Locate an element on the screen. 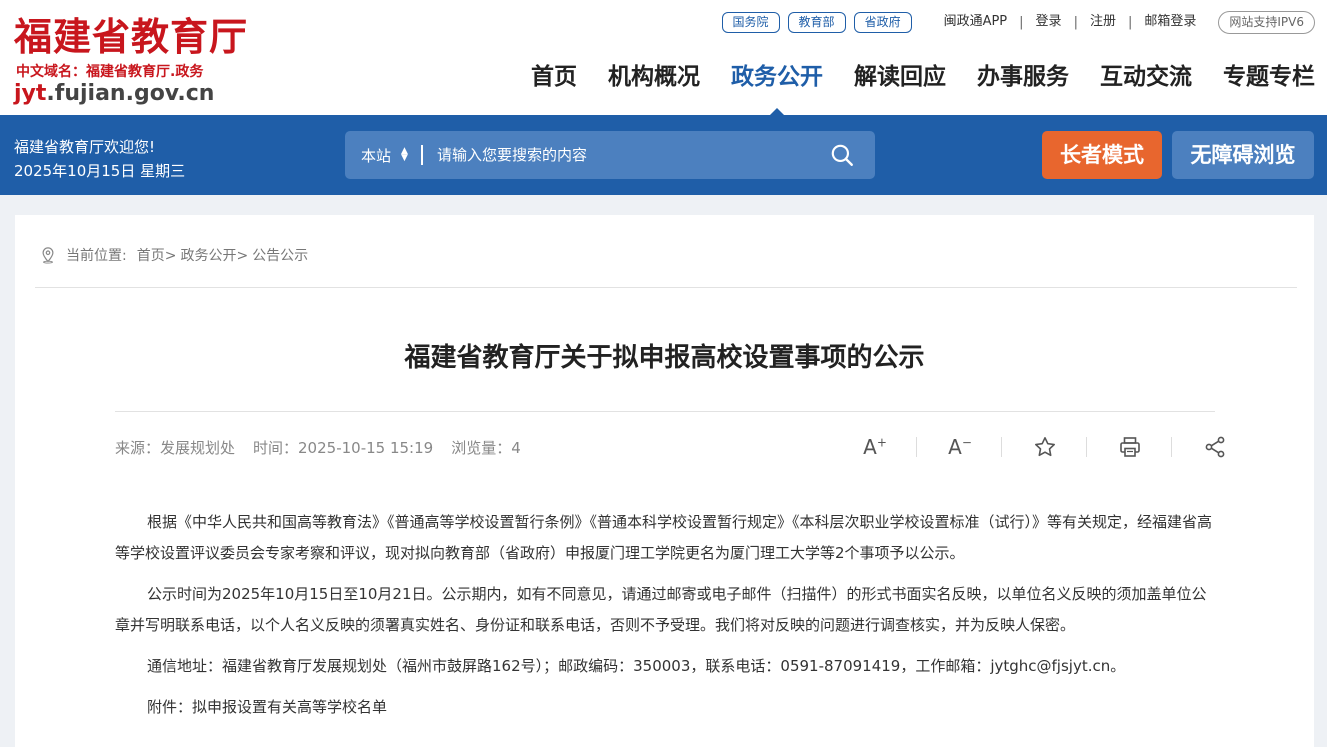  elder-mode-button: 长者模式 is located at coordinates (1102, 155).